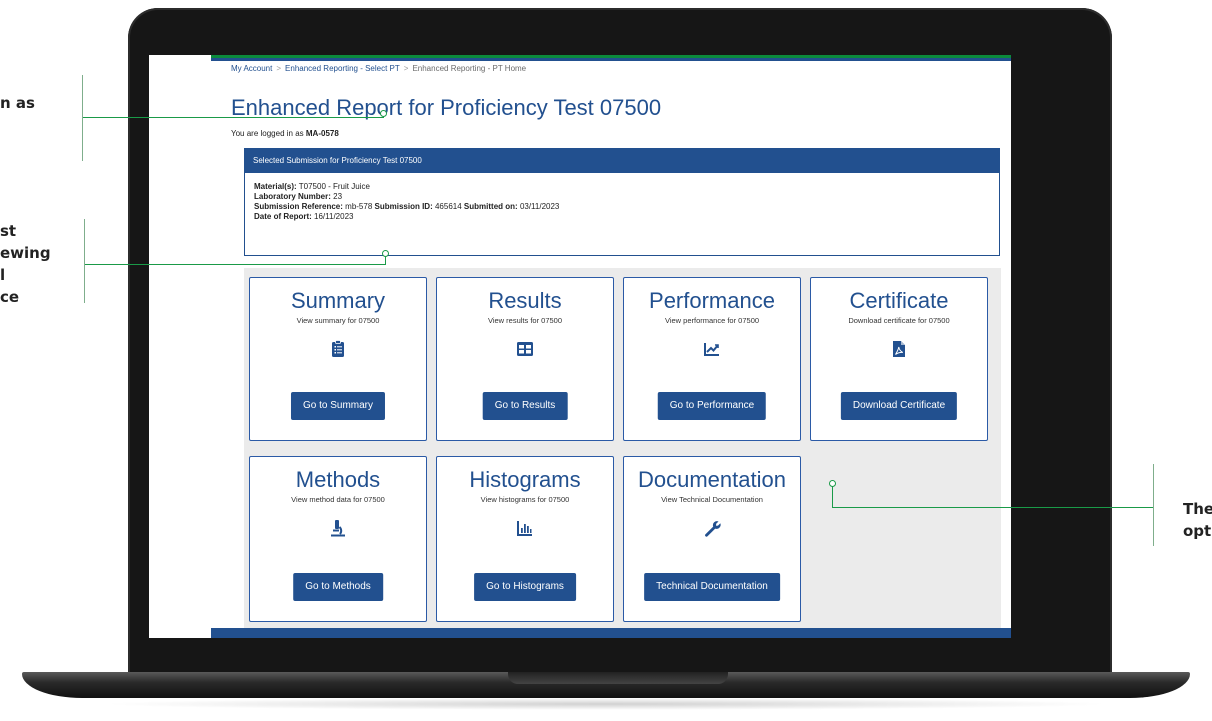 This screenshot has height=721, width=1212. What do you see at coordinates (490, 206) in the screenshot?
I see `submitted-on-label: Submitted on:` at bounding box center [490, 206].